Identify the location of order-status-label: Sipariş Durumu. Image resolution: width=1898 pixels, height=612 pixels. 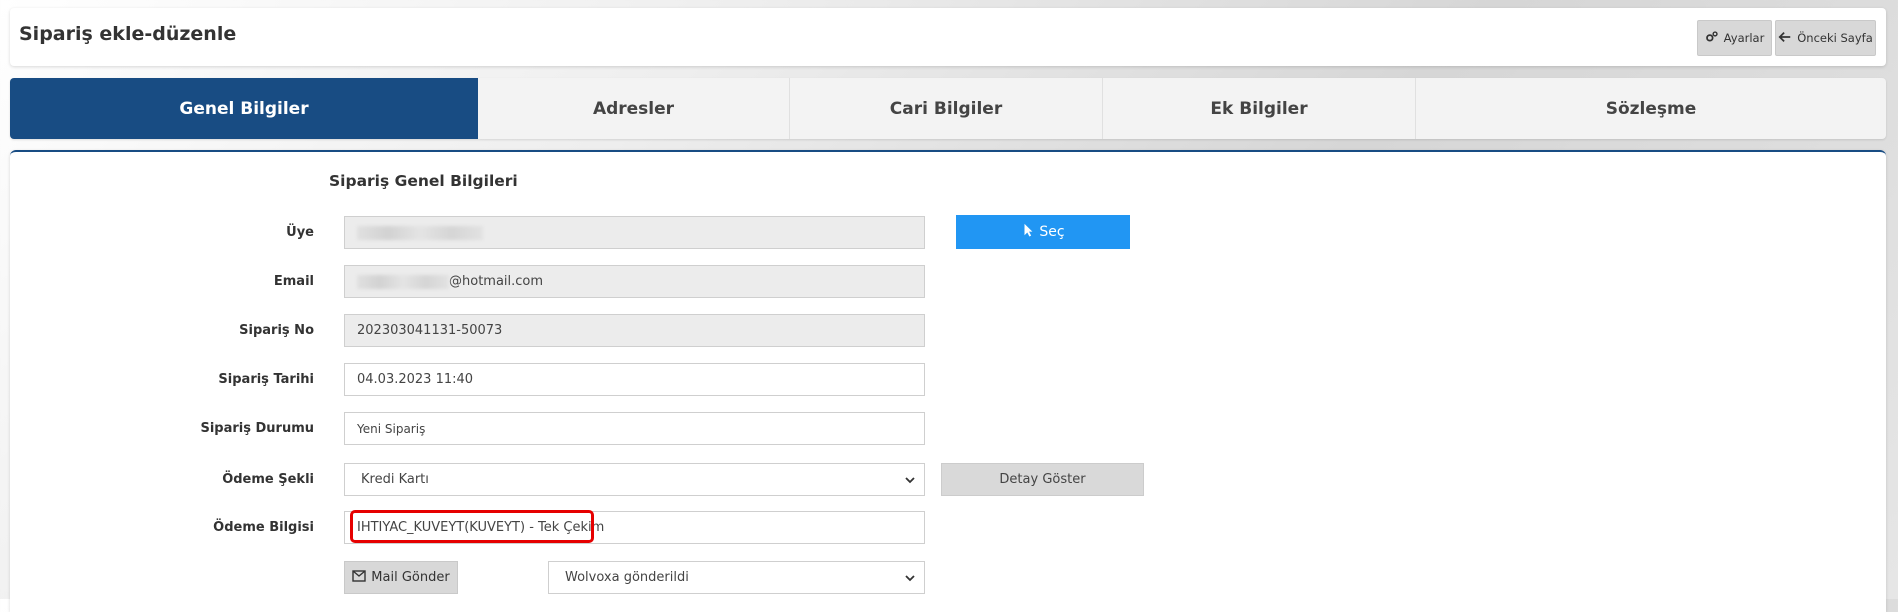
(257, 428).